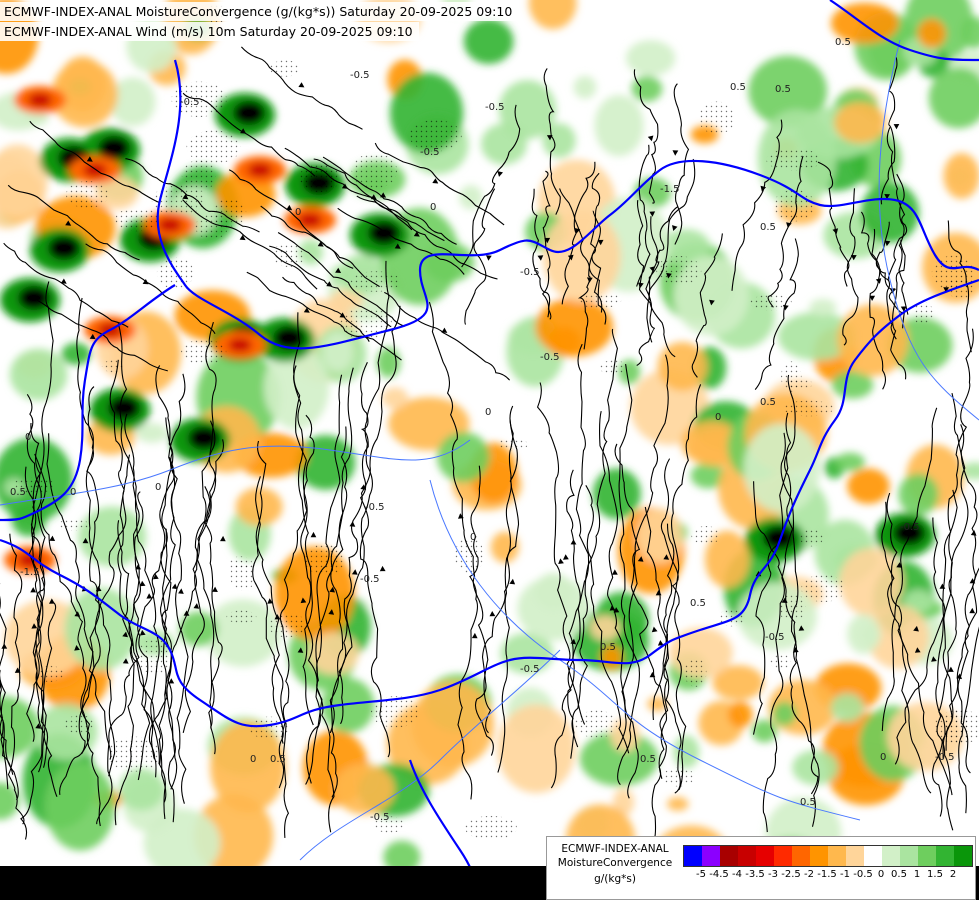  What do you see at coordinates (755, 874) in the screenshot?
I see `colorbar-tick-label: -3.5` at bounding box center [755, 874].